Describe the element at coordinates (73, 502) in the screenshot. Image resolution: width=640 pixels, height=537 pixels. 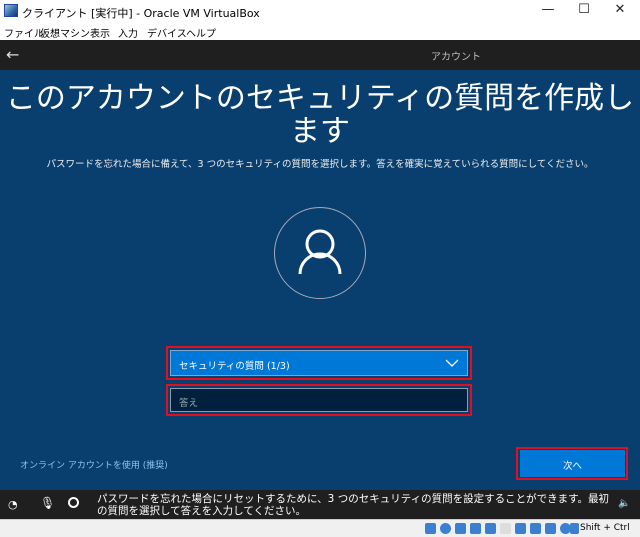
I see `cortana-icon` at that location.